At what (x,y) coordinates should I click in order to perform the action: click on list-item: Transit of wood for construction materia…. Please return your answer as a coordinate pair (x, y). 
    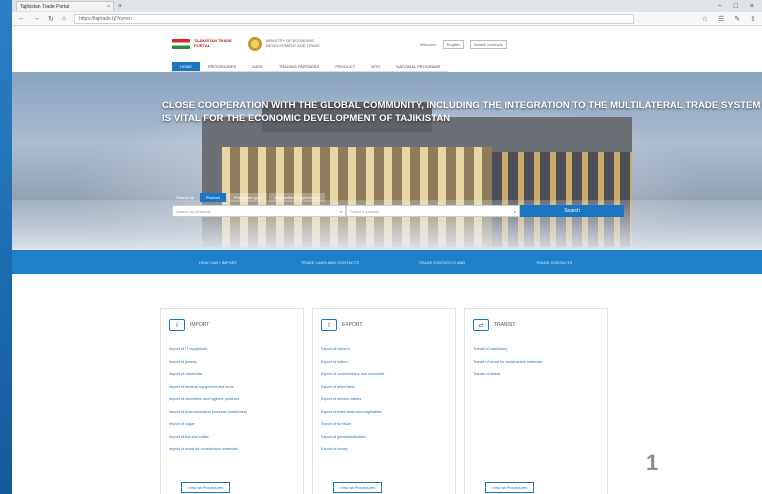
    Looking at the image, I should click on (536, 362).